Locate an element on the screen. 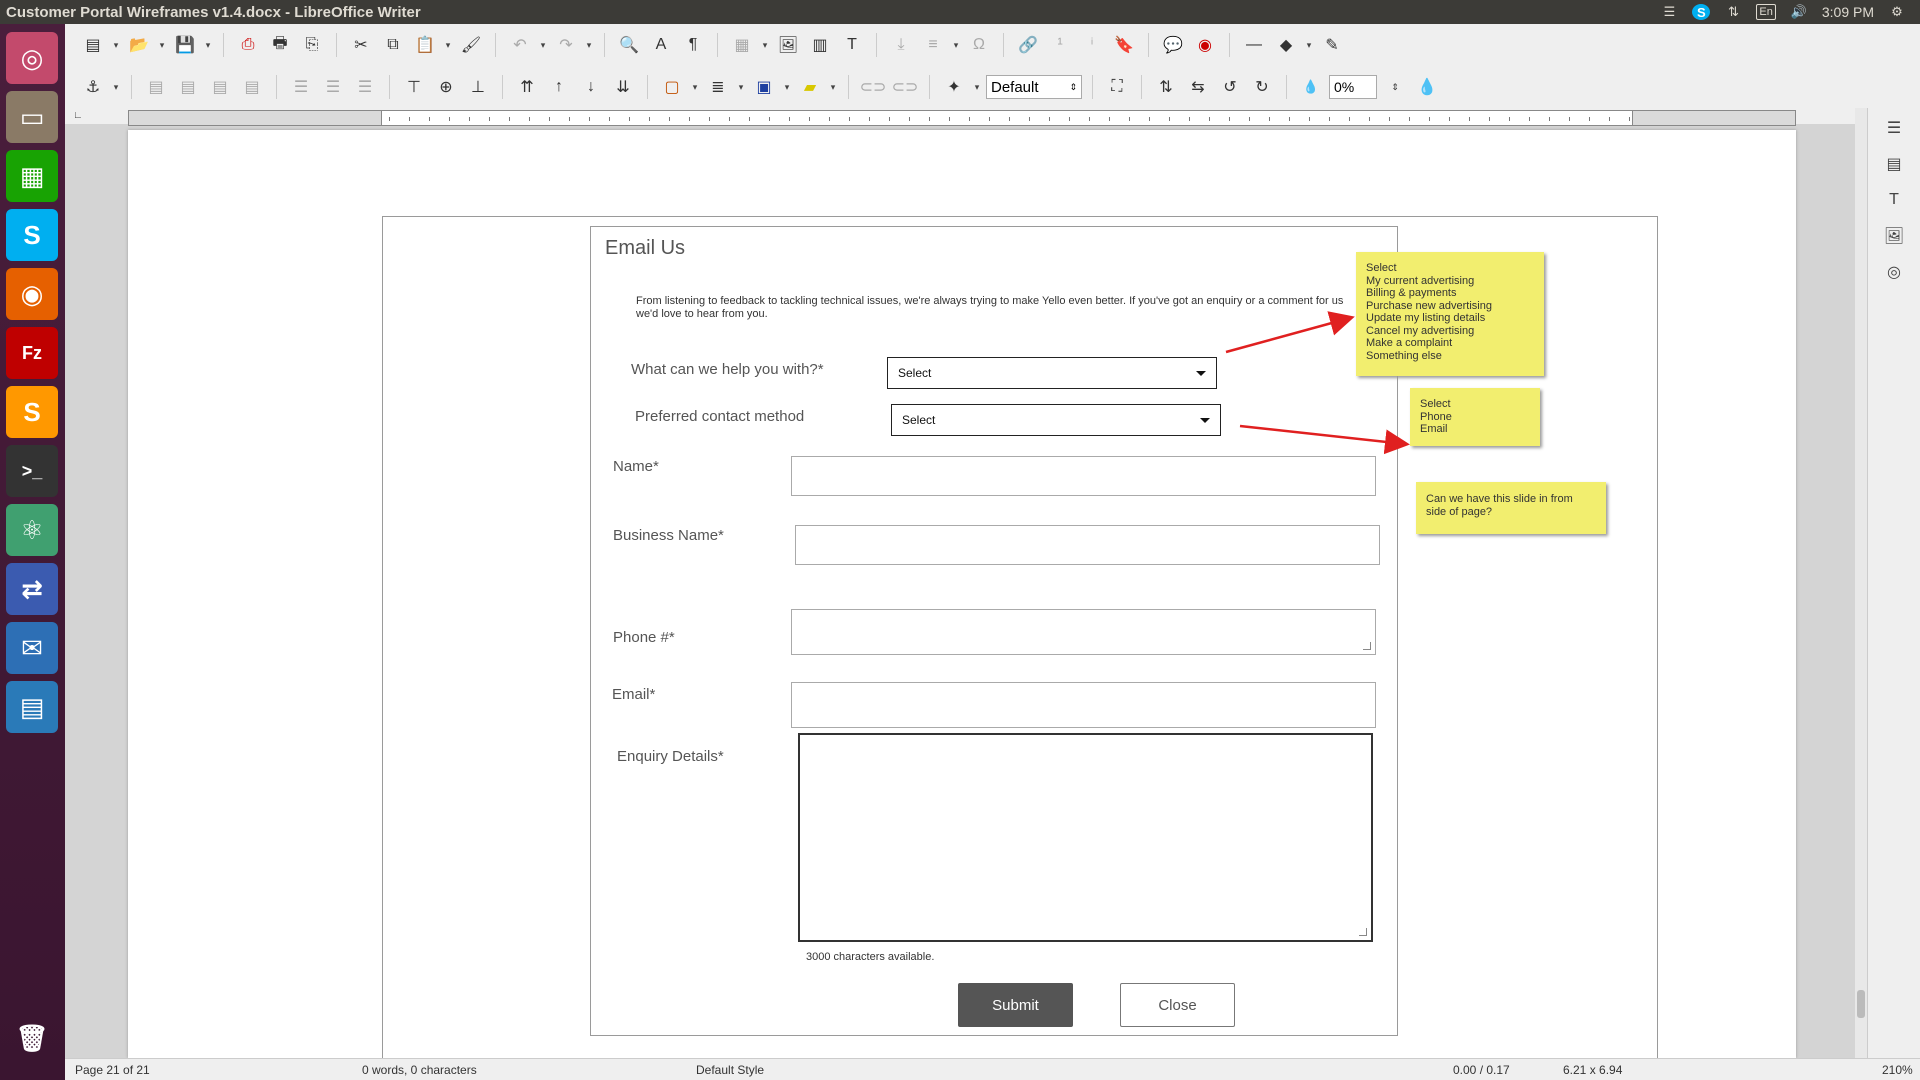  zoom-level: 210% is located at coordinates (1897, 1070).